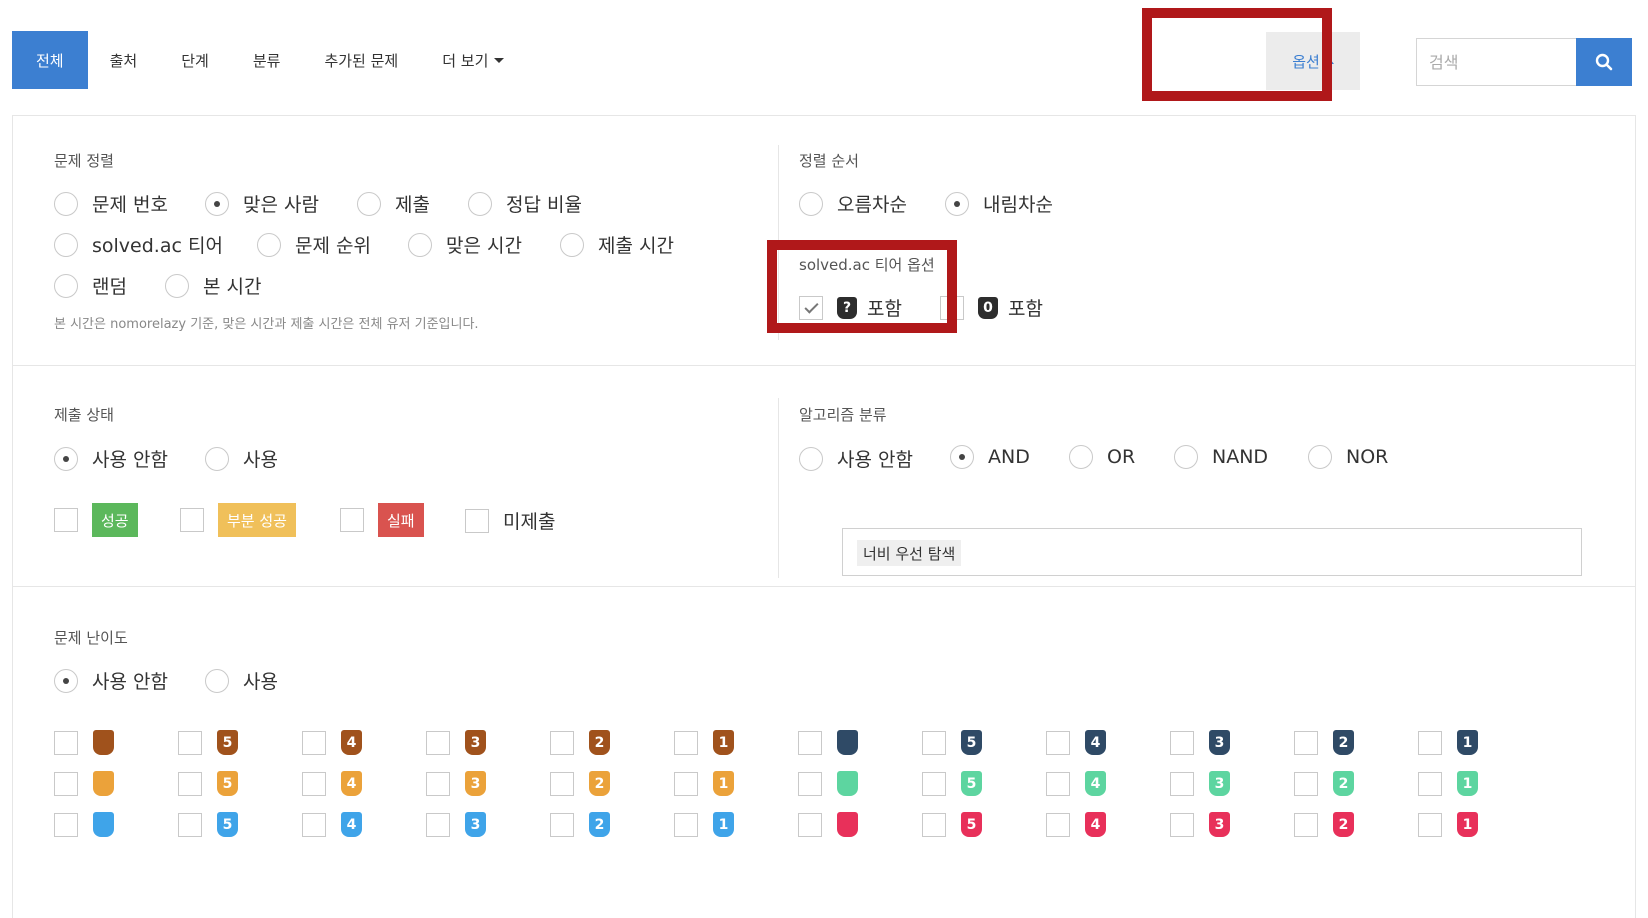 This screenshot has height=918, width=1648. What do you see at coordinates (241, 680) in the screenshot?
I see `level-option: 사용` at bounding box center [241, 680].